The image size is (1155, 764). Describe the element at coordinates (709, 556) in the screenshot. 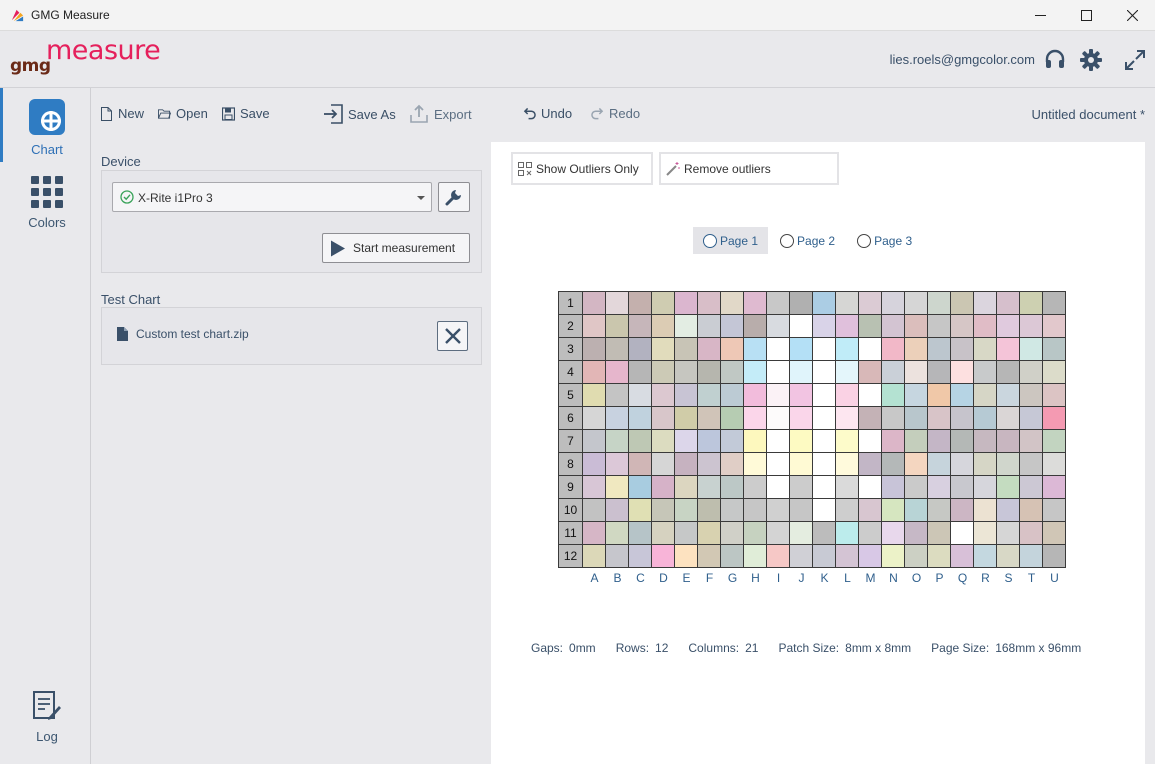

I see `patch-F12` at that location.